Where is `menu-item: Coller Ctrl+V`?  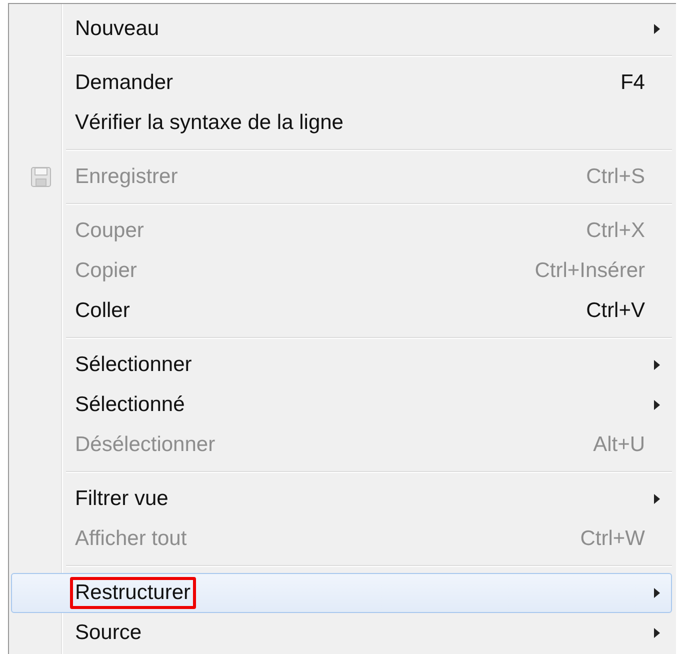
menu-item: Coller Ctrl+V is located at coordinates (341, 311).